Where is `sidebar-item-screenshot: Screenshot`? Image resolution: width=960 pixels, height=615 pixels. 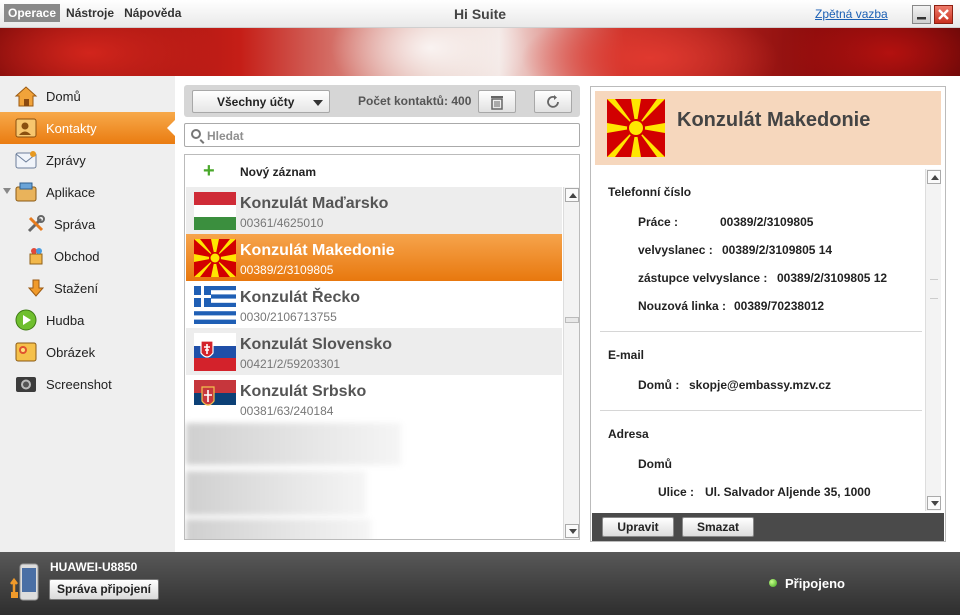
sidebar-item-screenshot: Screenshot is located at coordinates (87, 384).